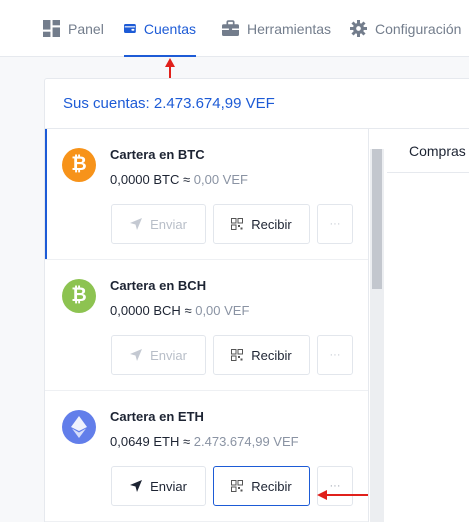 The height and width of the screenshot is (522, 469). I want to click on ethereum-icon, so click(79, 427).